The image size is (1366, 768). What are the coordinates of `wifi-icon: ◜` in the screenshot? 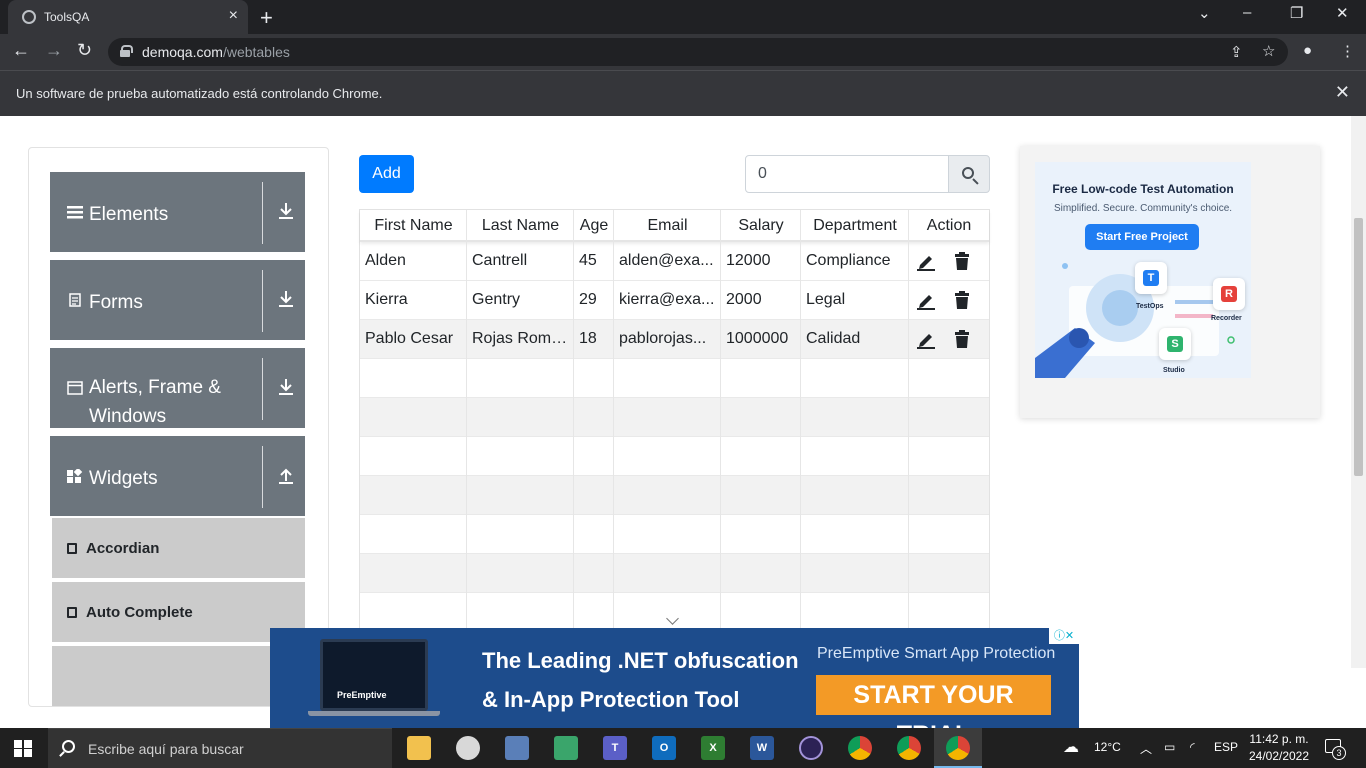 It's located at (1192, 747).